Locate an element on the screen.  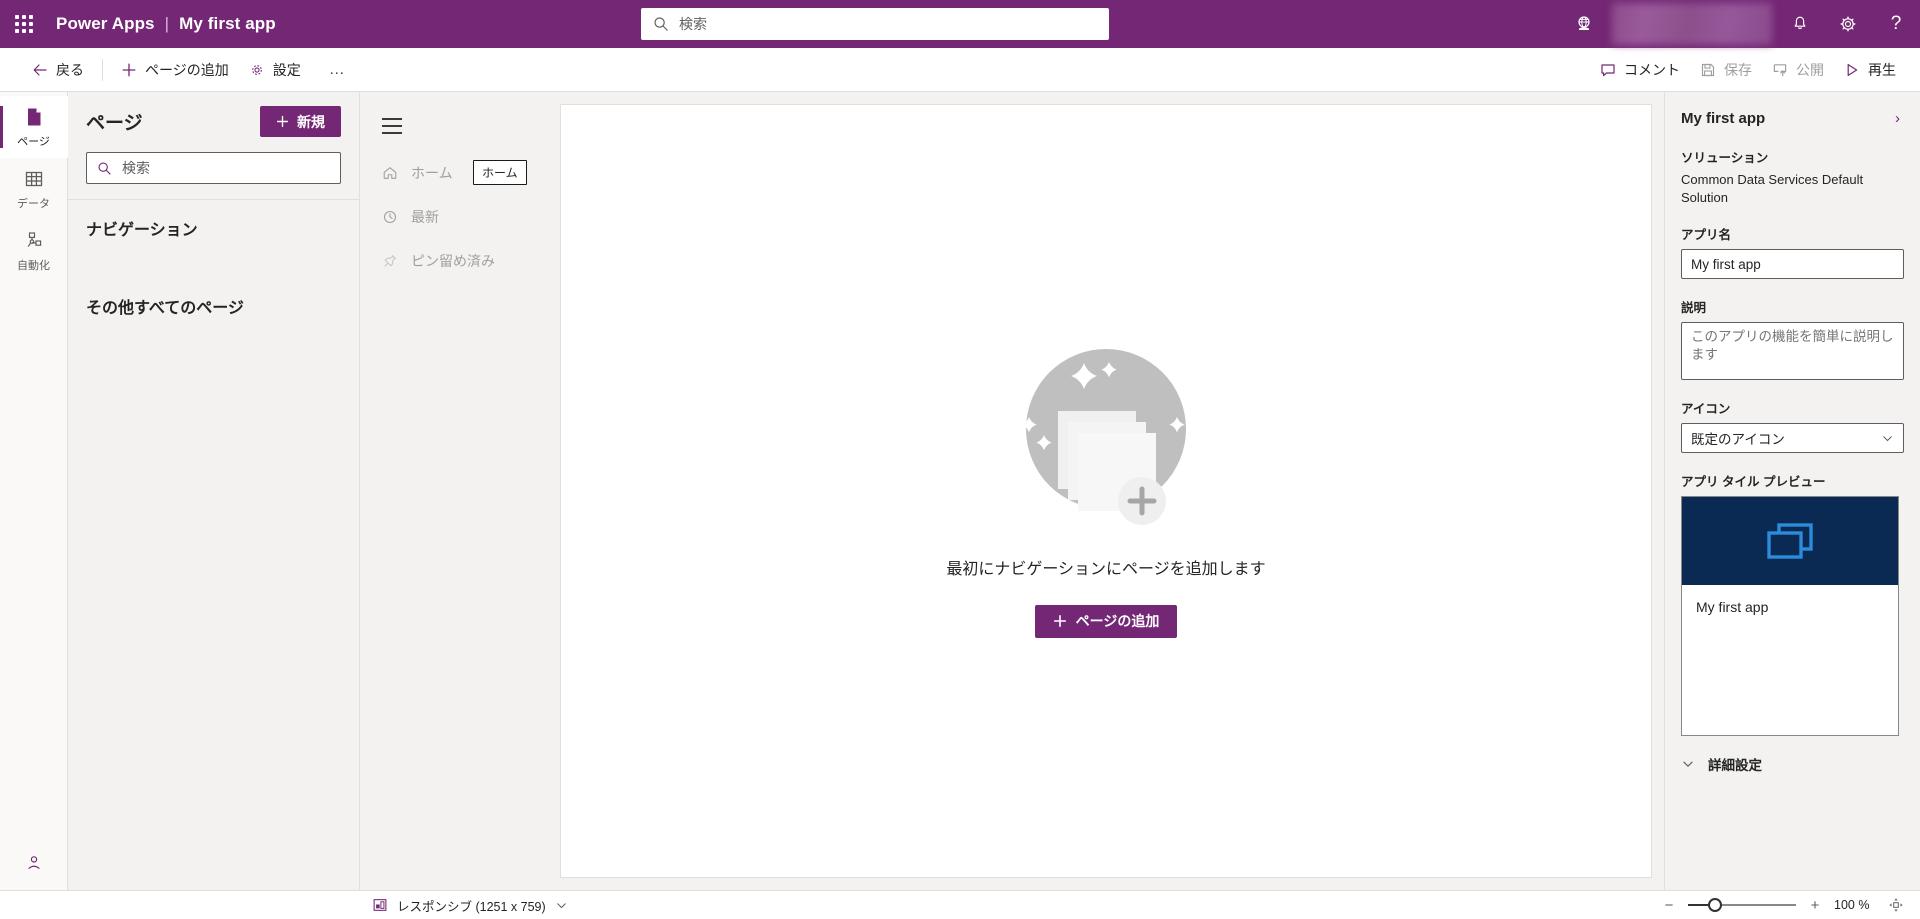
app-name-input is located at coordinates (1792, 264).